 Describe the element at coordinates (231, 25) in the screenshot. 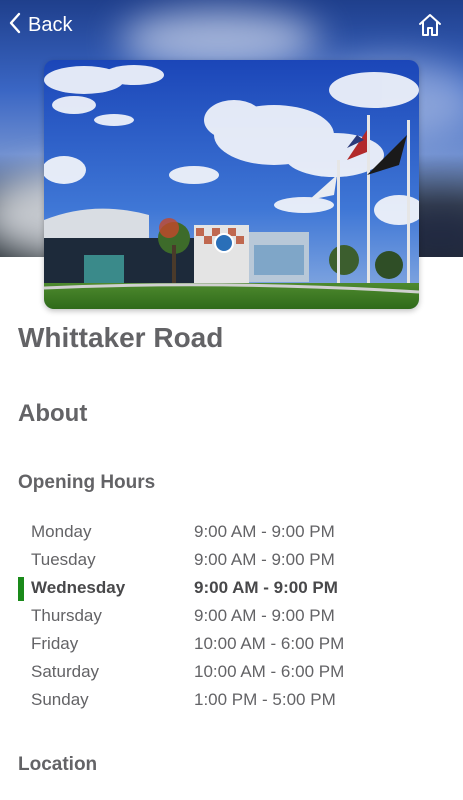

I see `top-nav-bar: Back` at that location.